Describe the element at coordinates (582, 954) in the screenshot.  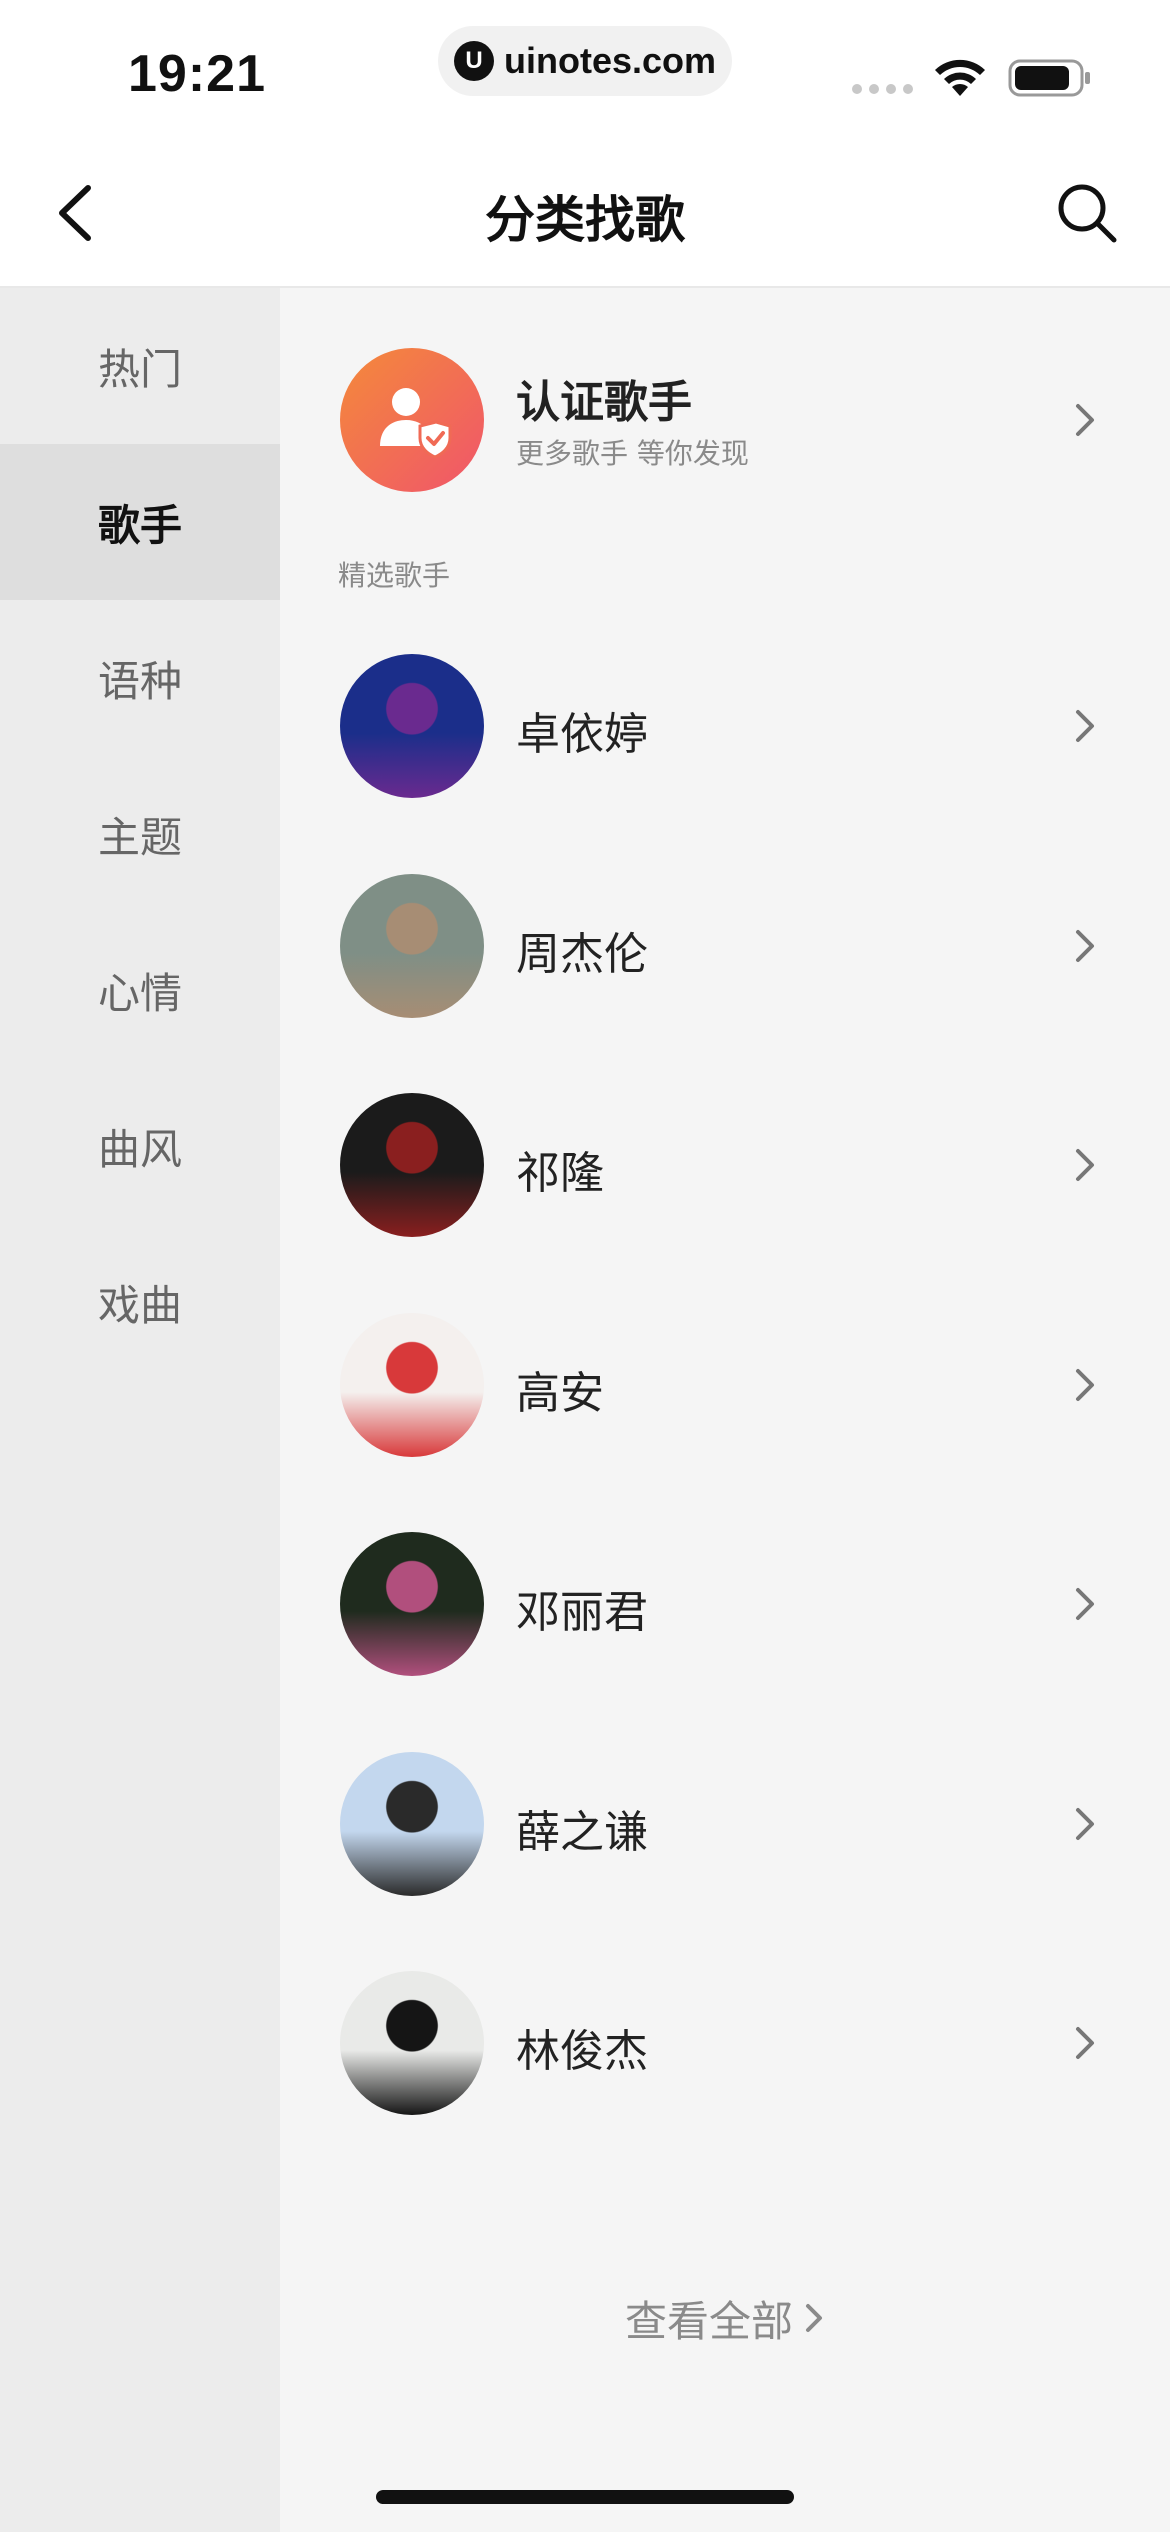
I see `artist-name: 周杰伦` at that location.